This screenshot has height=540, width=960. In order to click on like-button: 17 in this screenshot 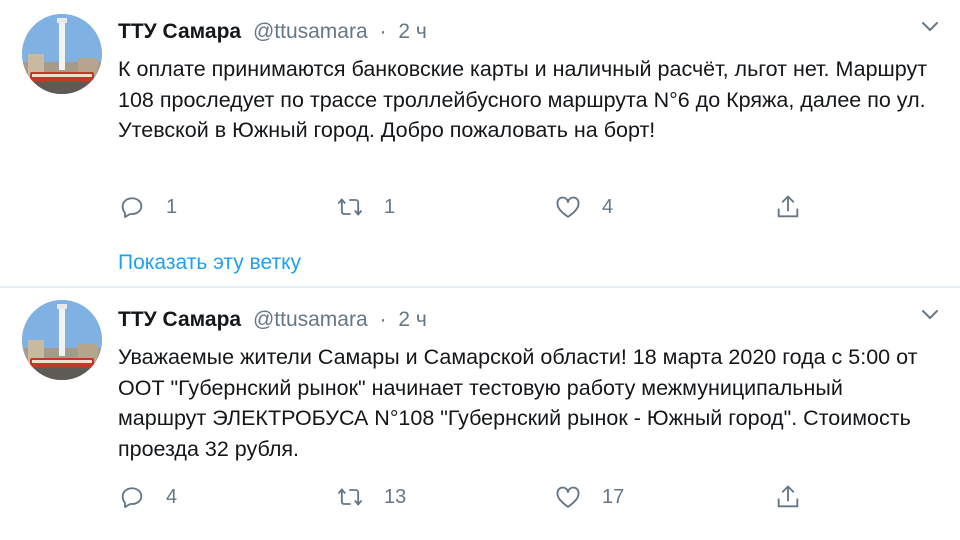, I will do `click(589, 497)`.